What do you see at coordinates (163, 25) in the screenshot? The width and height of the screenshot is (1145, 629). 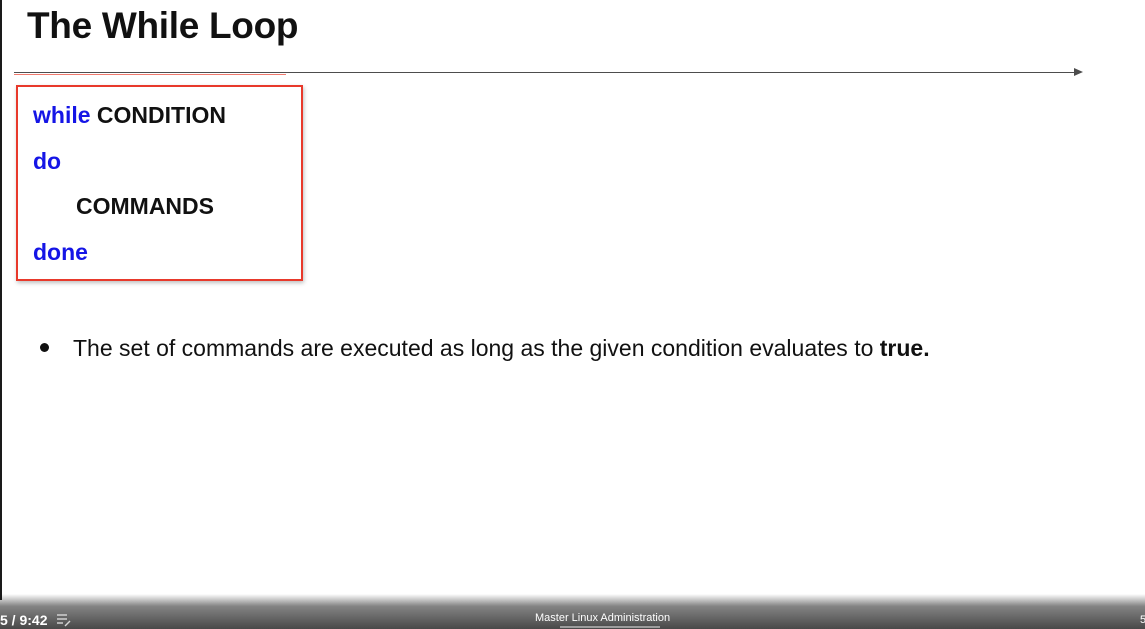 I see `slide-title: The While Loop` at bounding box center [163, 25].